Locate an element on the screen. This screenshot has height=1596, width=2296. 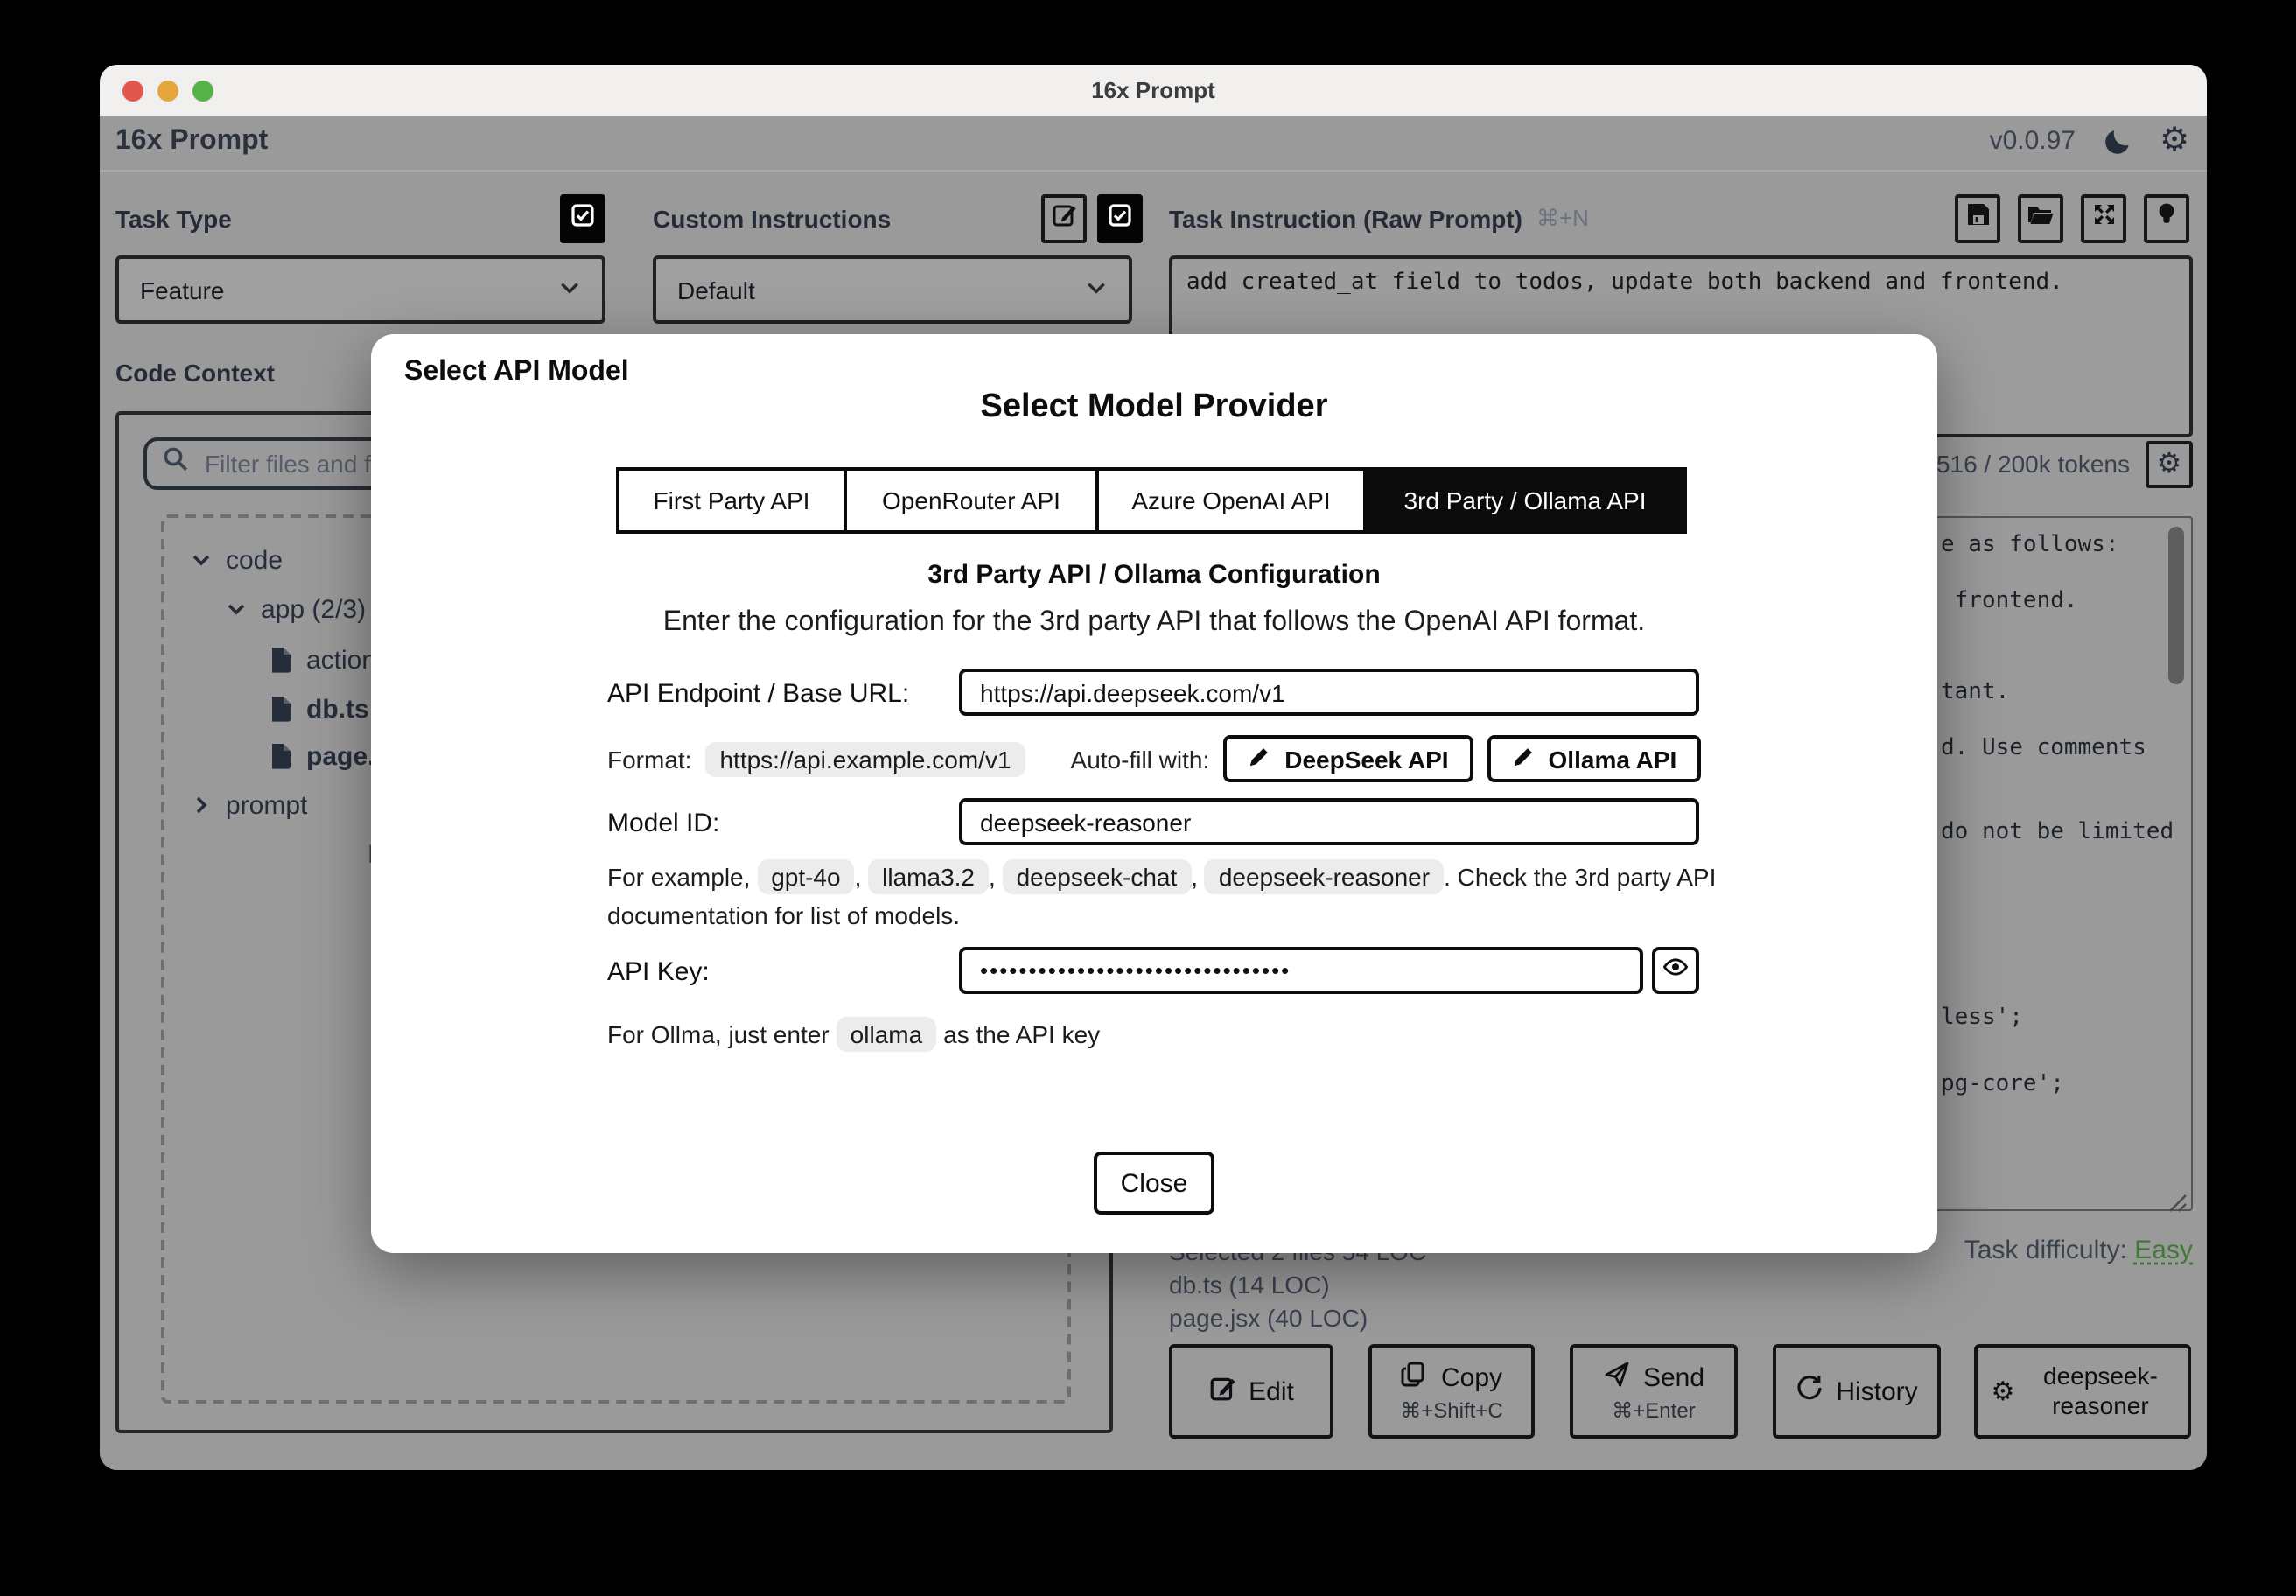
task-type-checkbox-button is located at coordinates (583, 218).